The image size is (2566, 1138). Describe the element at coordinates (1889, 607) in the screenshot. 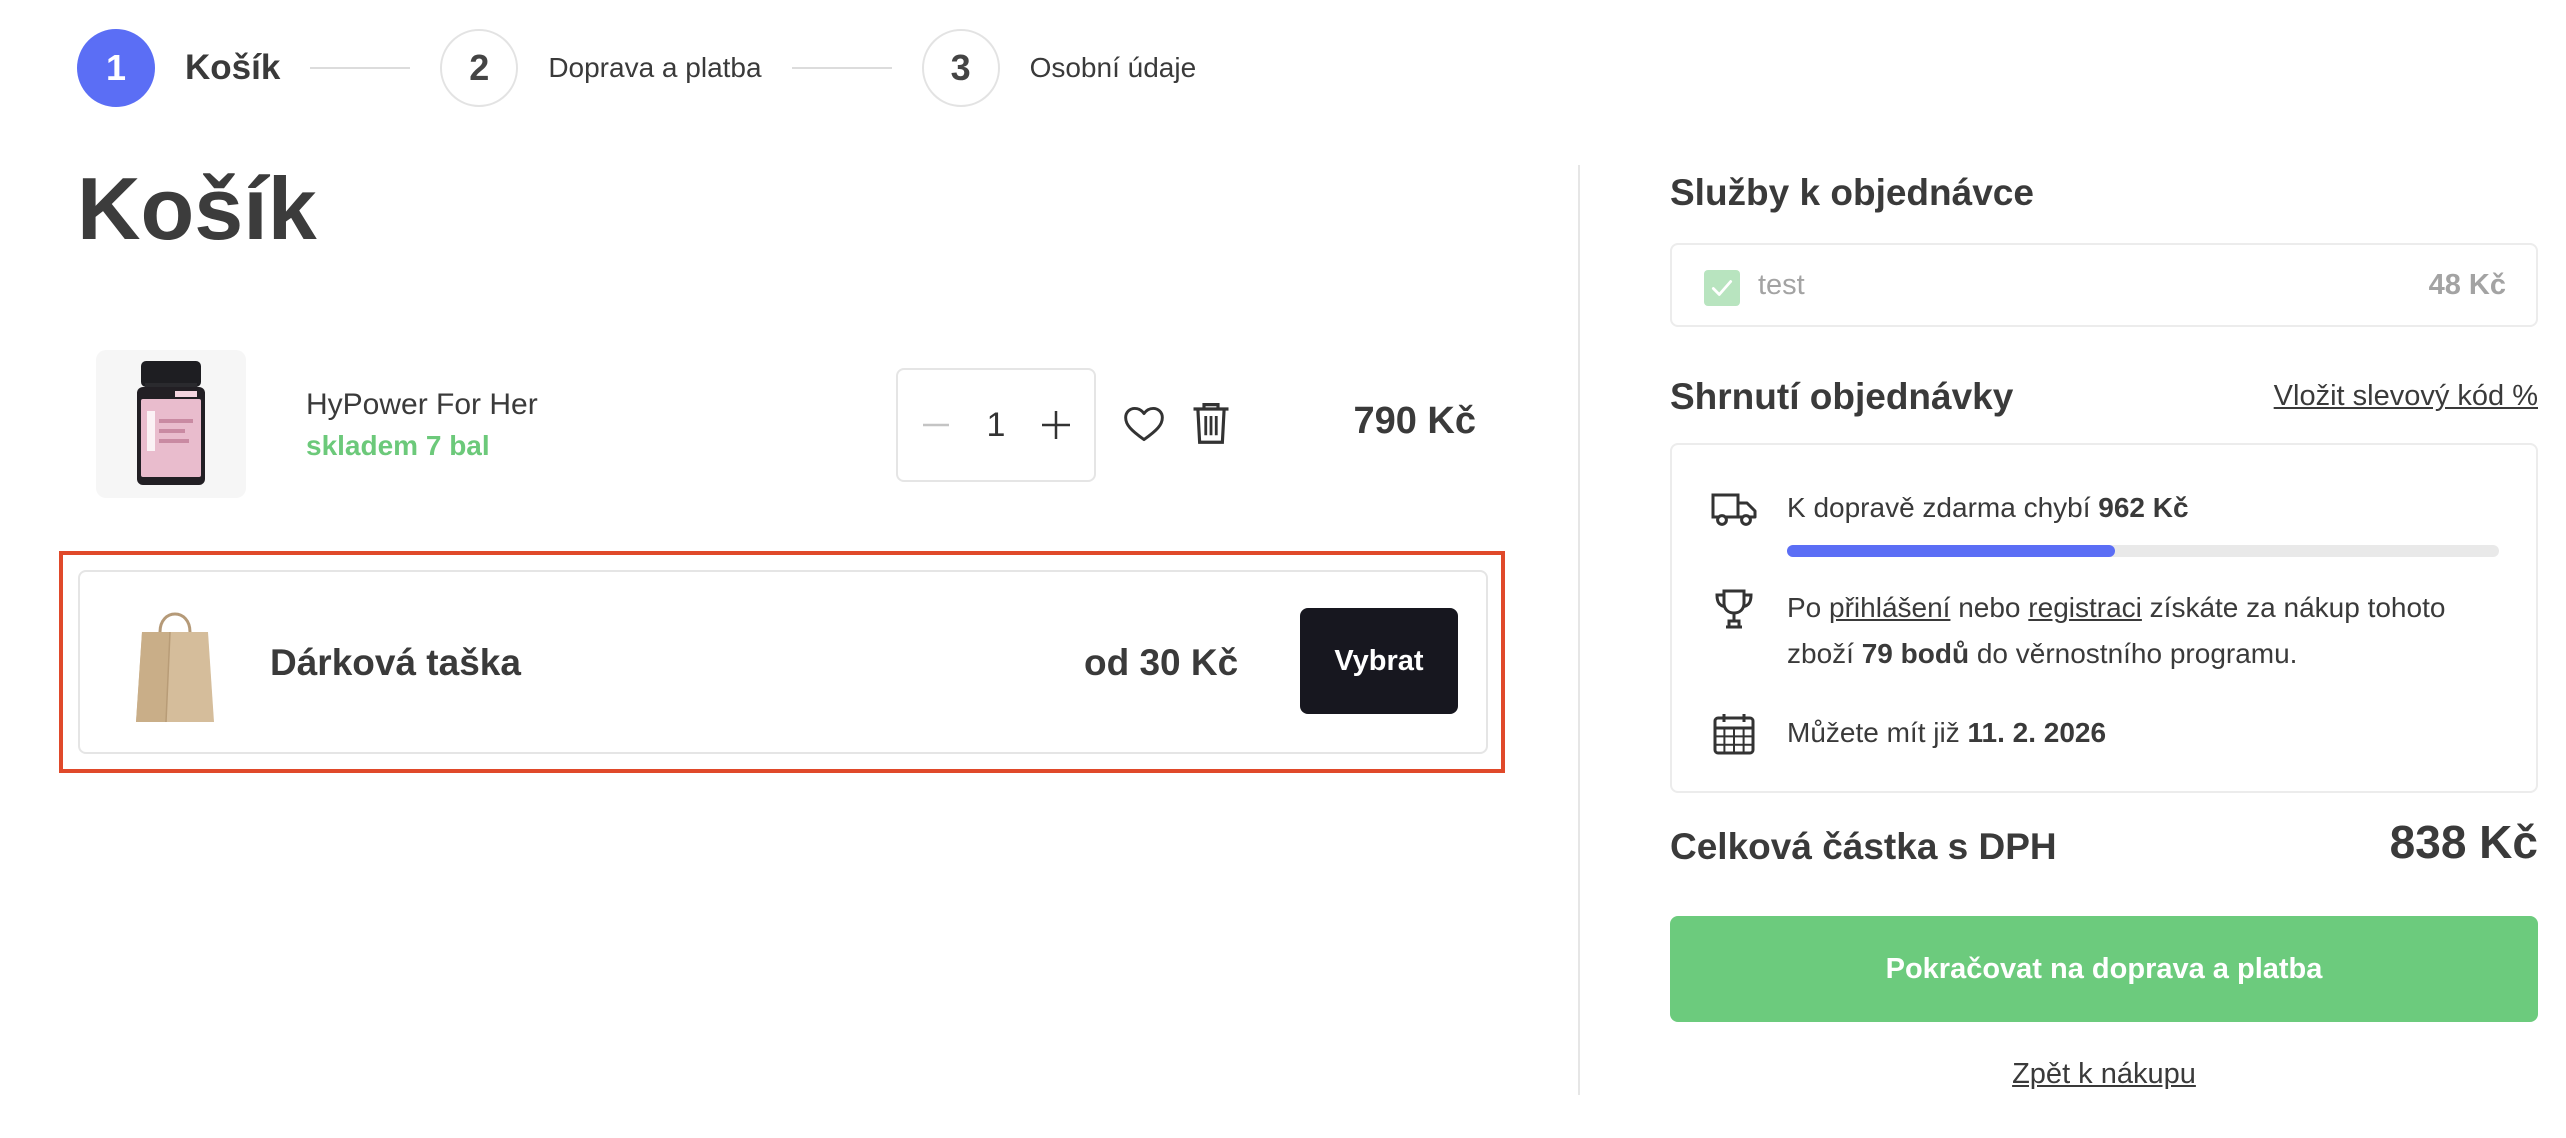

I see `login-link: přihlášení` at that location.